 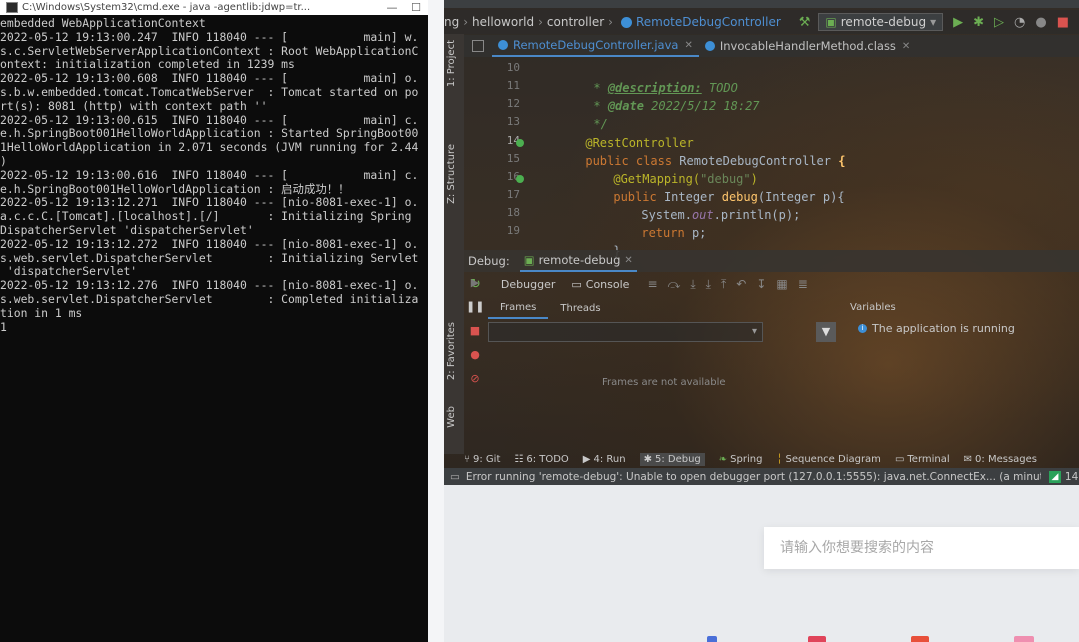 What do you see at coordinates (528, 284) in the screenshot?
I see `tab-debugger: Debugger` at bounding box center [528, 284].